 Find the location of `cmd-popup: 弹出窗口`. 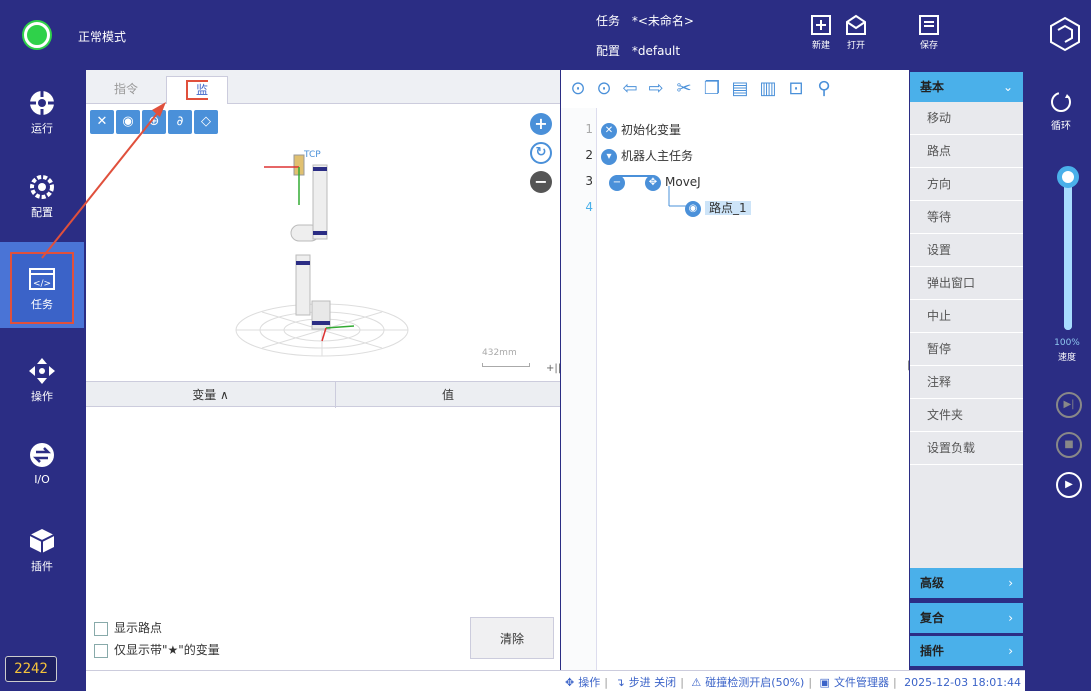

cmd-popup: 弹出窗口 is located at coordinates (966, 283).